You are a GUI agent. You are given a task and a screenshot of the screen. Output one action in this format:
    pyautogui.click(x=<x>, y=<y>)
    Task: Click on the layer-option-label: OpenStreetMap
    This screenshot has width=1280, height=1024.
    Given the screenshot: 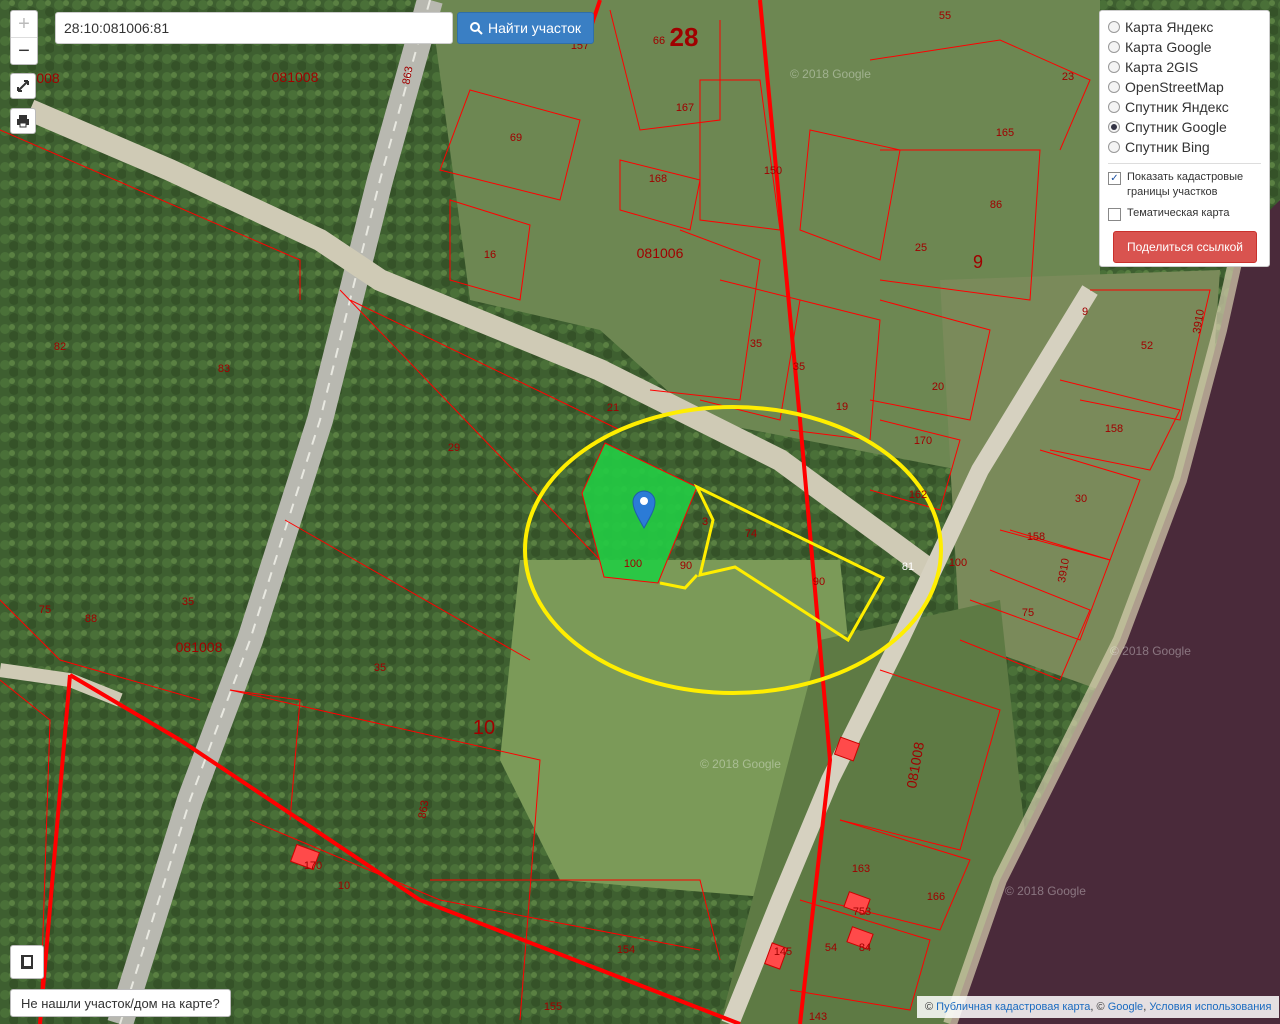 What is the action you would take?
    pyautogui.click(x=1174, y=87)
    